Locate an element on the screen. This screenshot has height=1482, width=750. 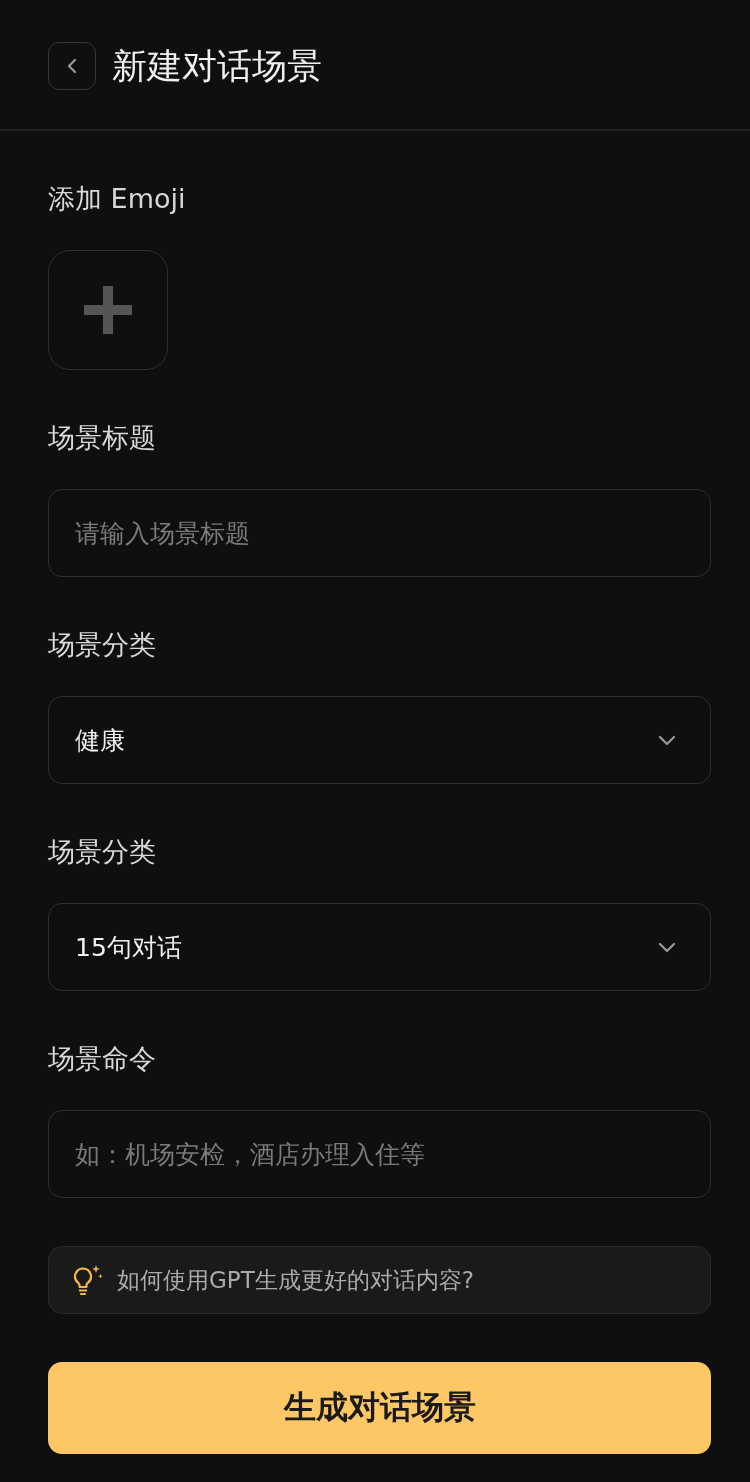
text-input: 如：机场安检，酒店办理入住等 is located at coordinates (379, 1154).